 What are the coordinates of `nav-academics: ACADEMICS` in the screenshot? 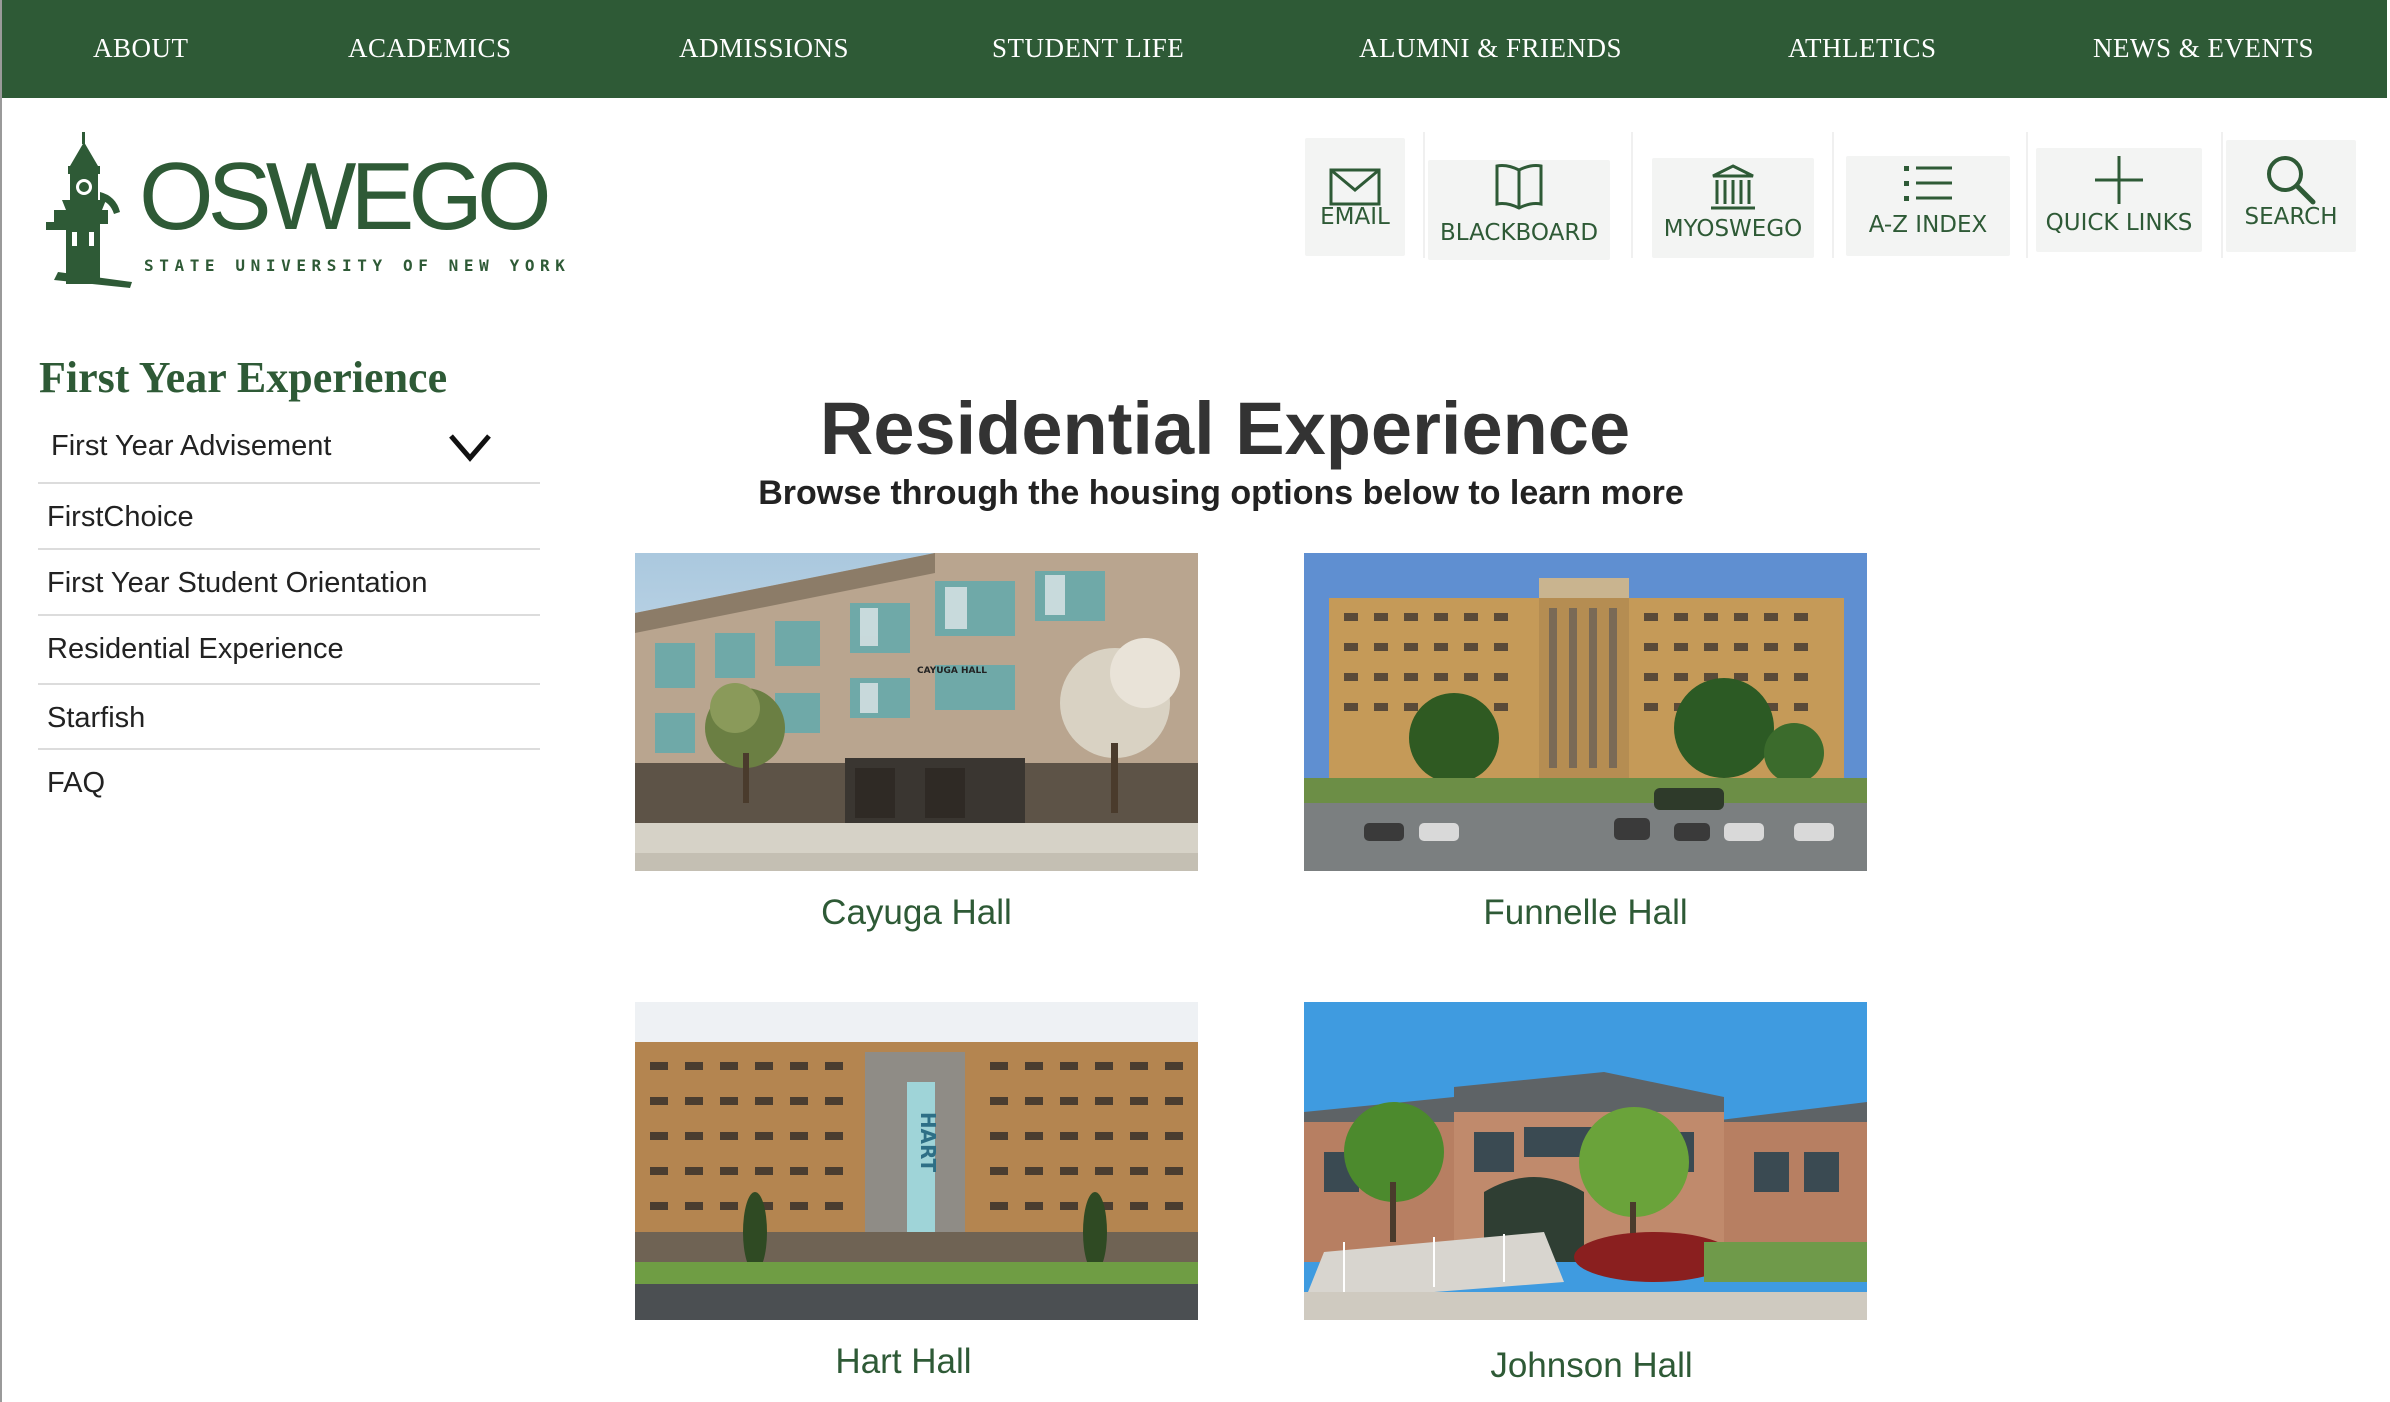 It's located at (430, 49).